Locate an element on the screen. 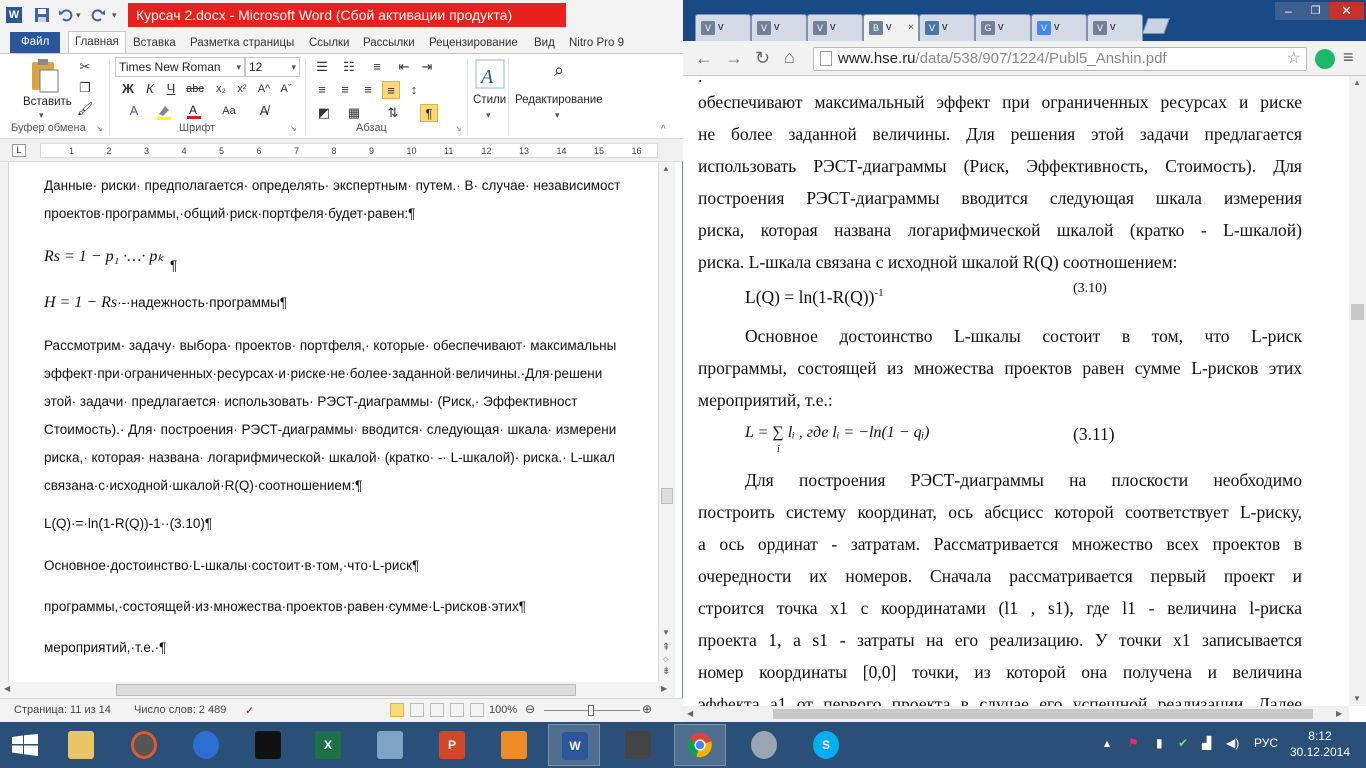 This screenshot has height=768, width=1366. clock: 8:12 30.12.2014 is located at coordinates (1320, 744).